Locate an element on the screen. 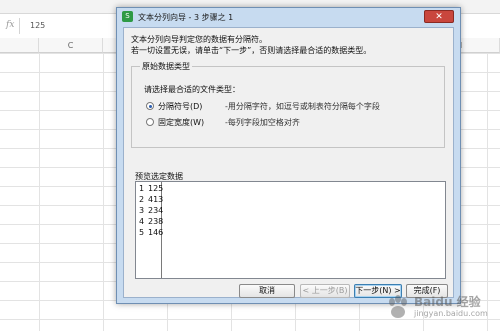 The width and height of the screenshot is (500, 331). corner-header is located at coordinates (19, 45).